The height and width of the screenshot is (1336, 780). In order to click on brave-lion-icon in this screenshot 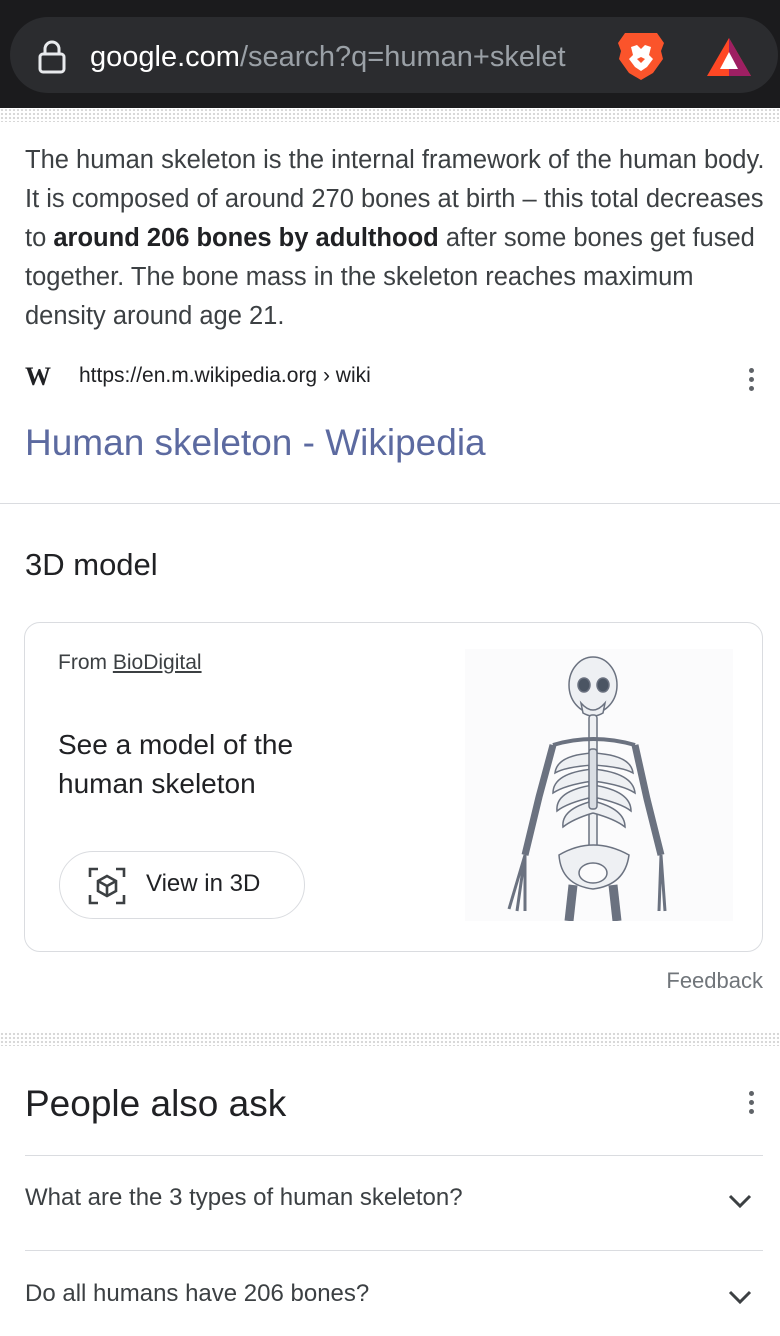, I will do `click(641, 56)`.